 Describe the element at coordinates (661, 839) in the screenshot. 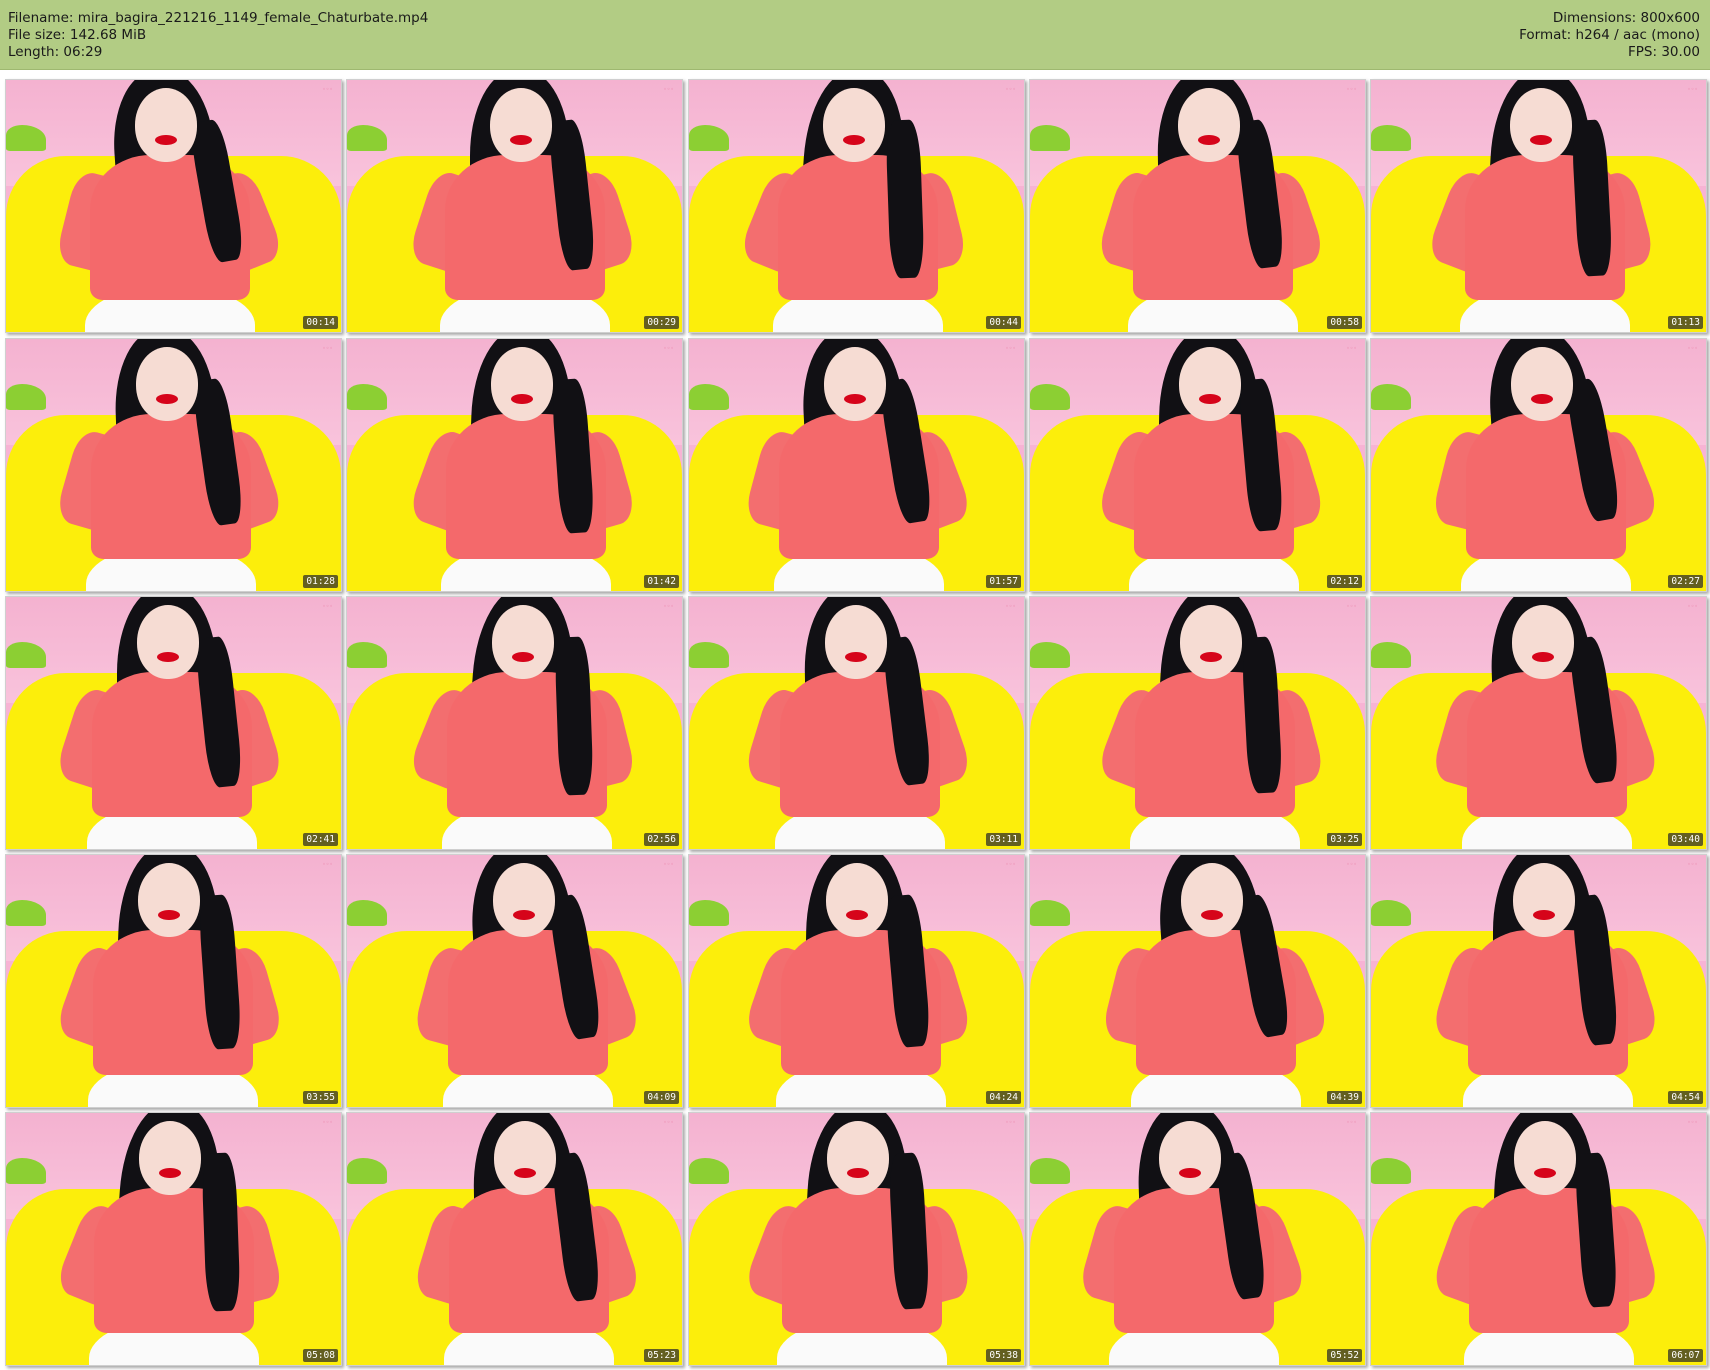

I see `timestamp-label: 02:56` at that location.